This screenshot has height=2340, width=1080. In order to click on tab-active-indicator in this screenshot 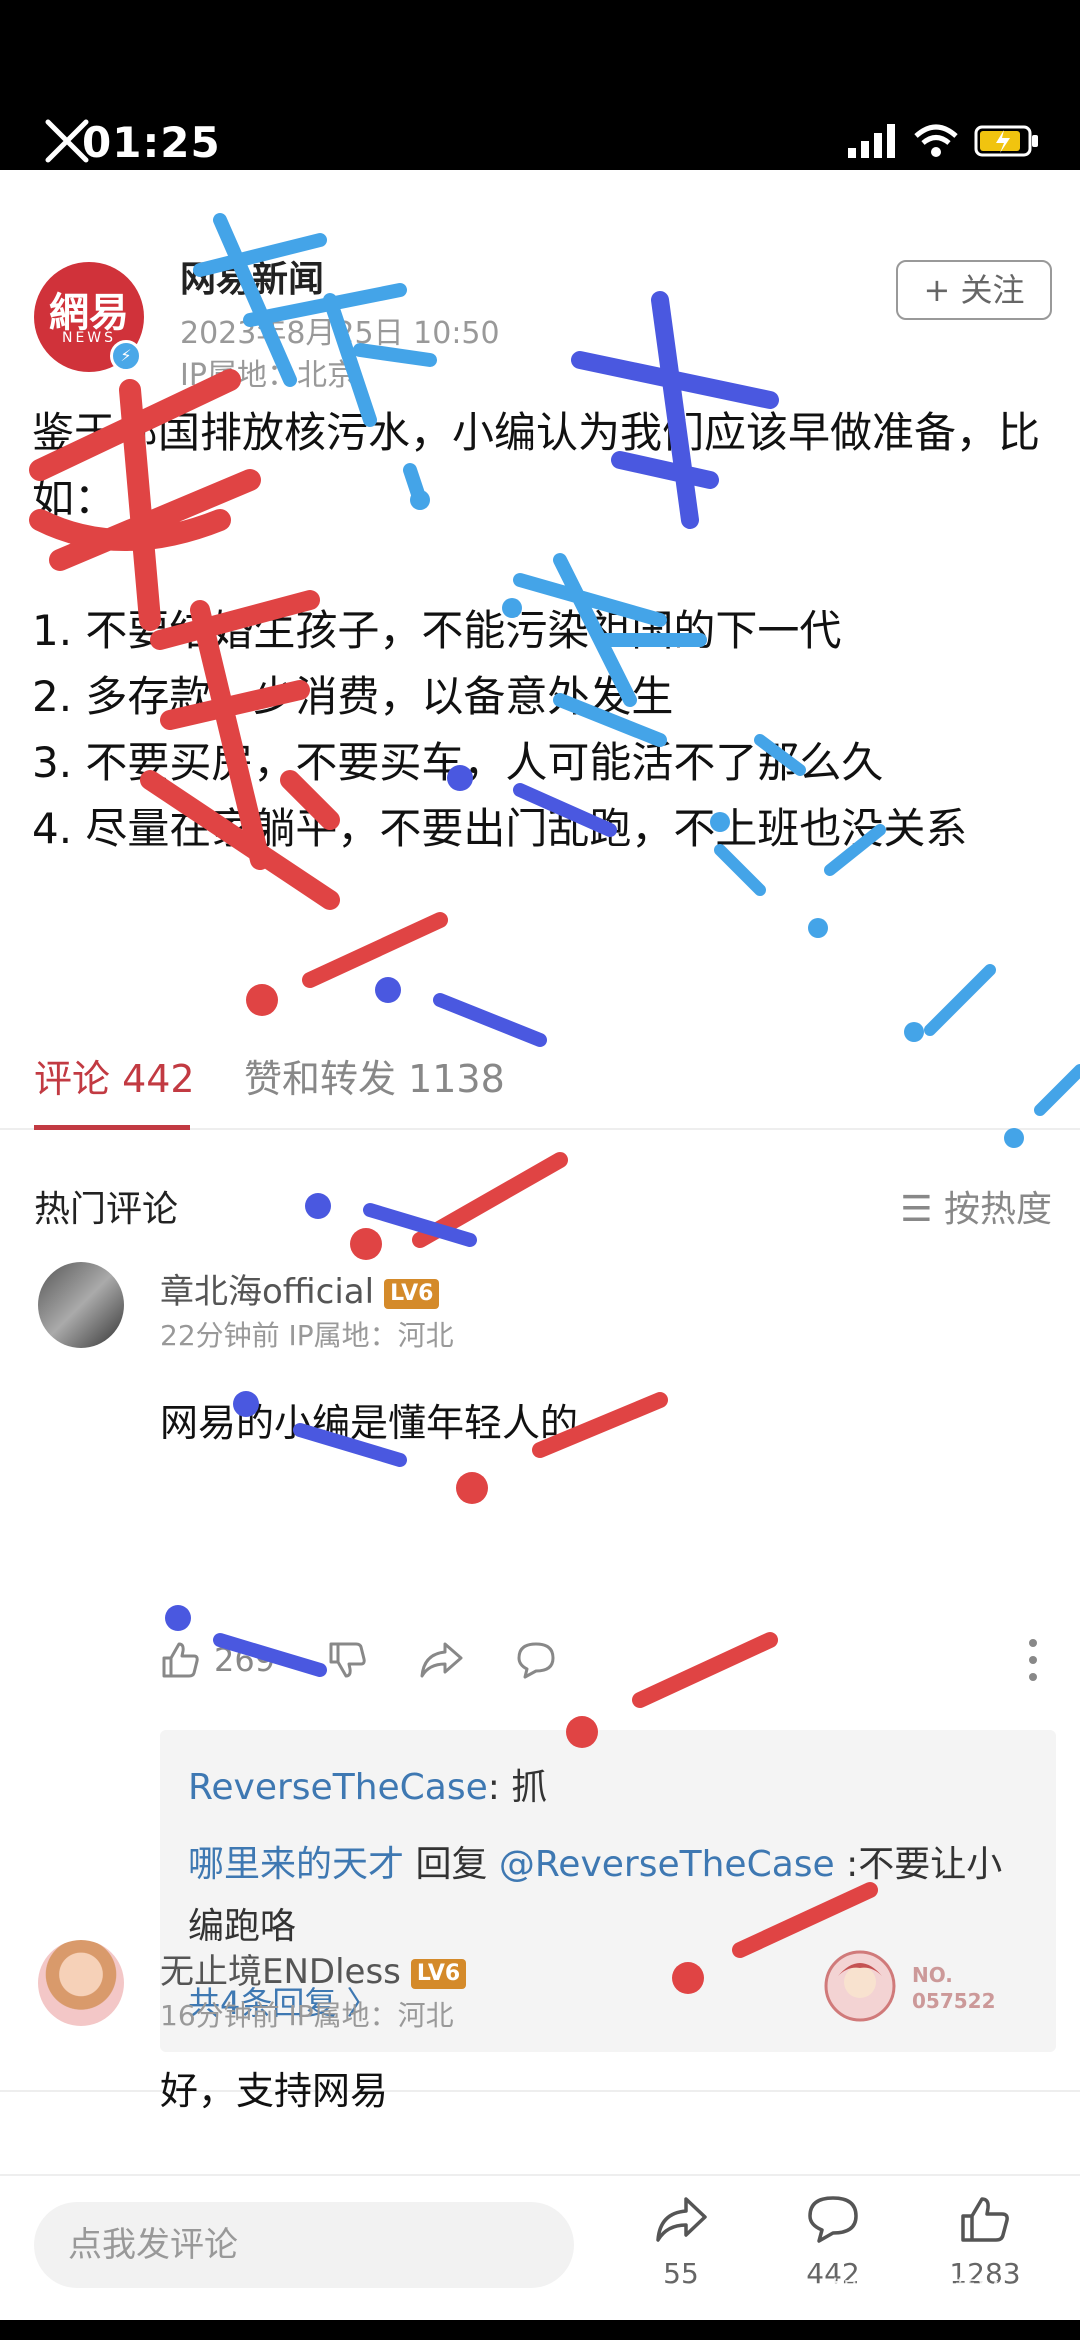, I will do `click(112, 1127)`.